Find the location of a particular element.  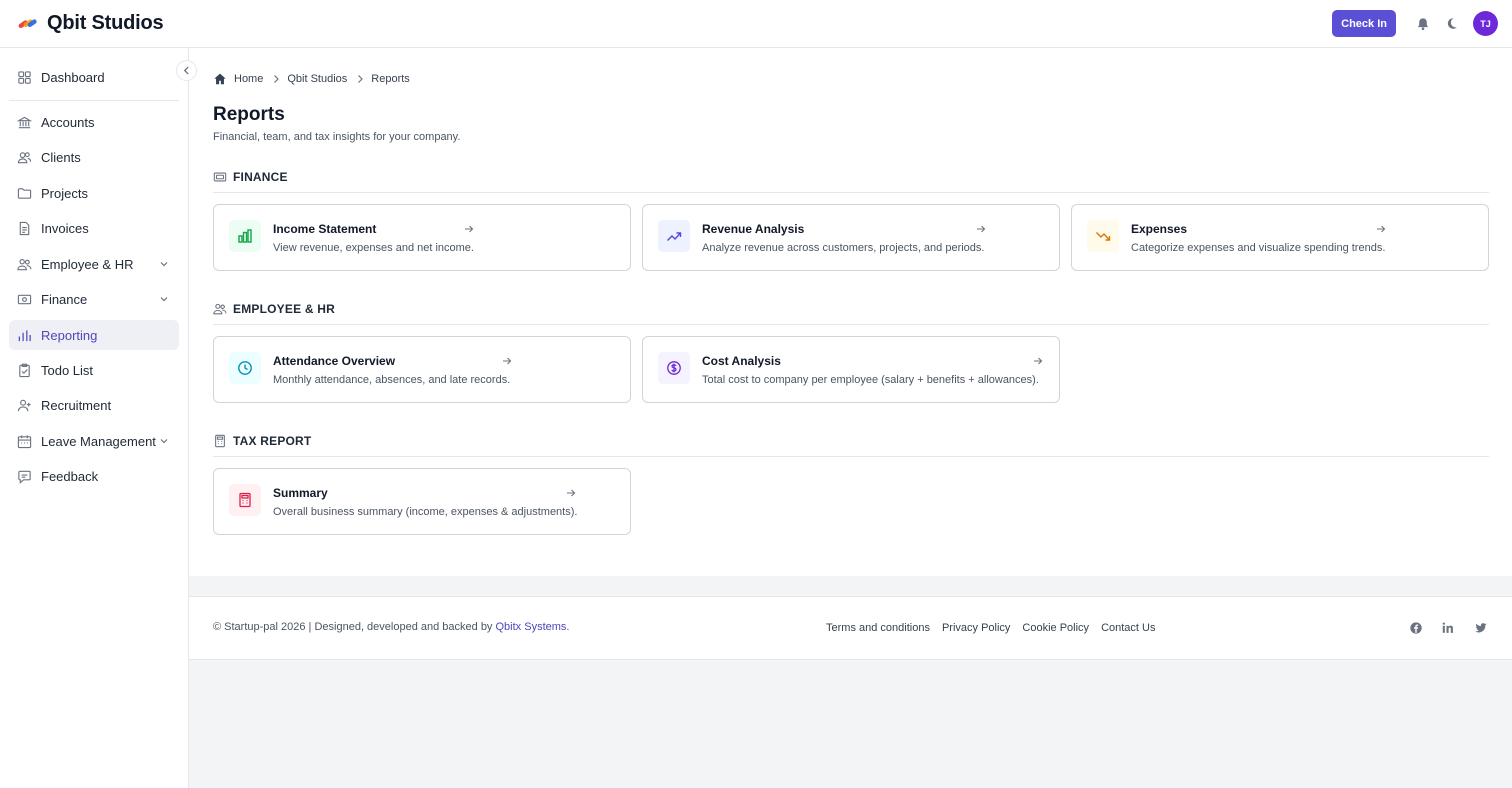

sidebar-item-label: Dashboard is located at coordinates (73, 77).